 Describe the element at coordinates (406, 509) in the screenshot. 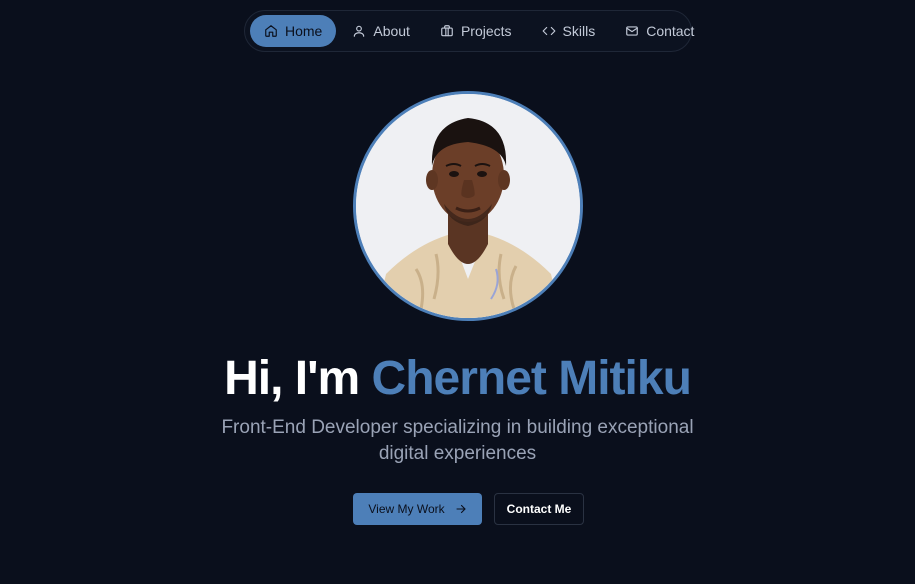

I see `view-work-label: View My Work` at that location.